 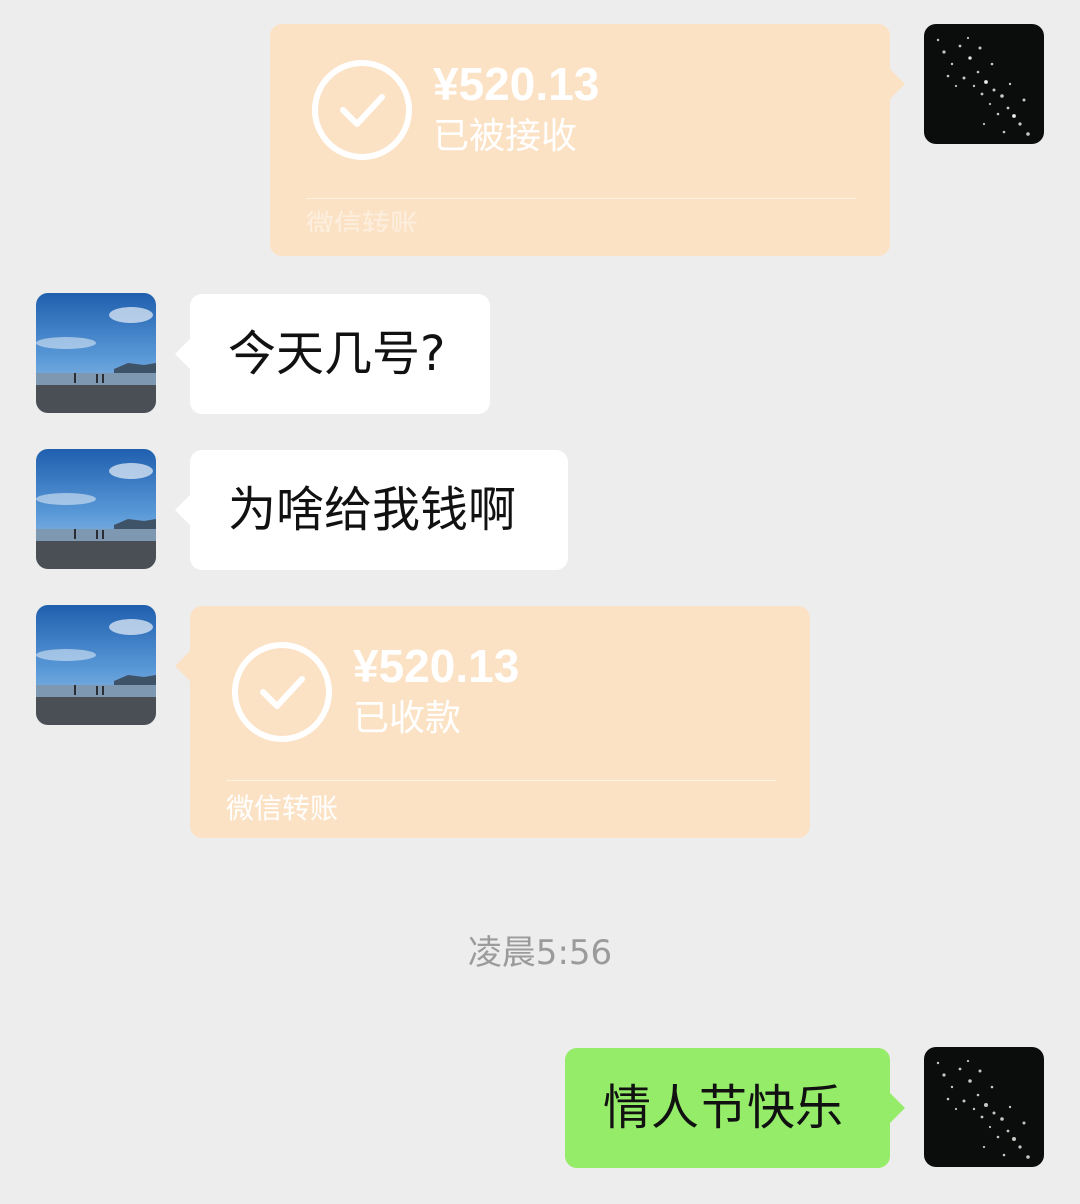 I want to click on message-text: 今天几号?, so click(x=337, y=354).